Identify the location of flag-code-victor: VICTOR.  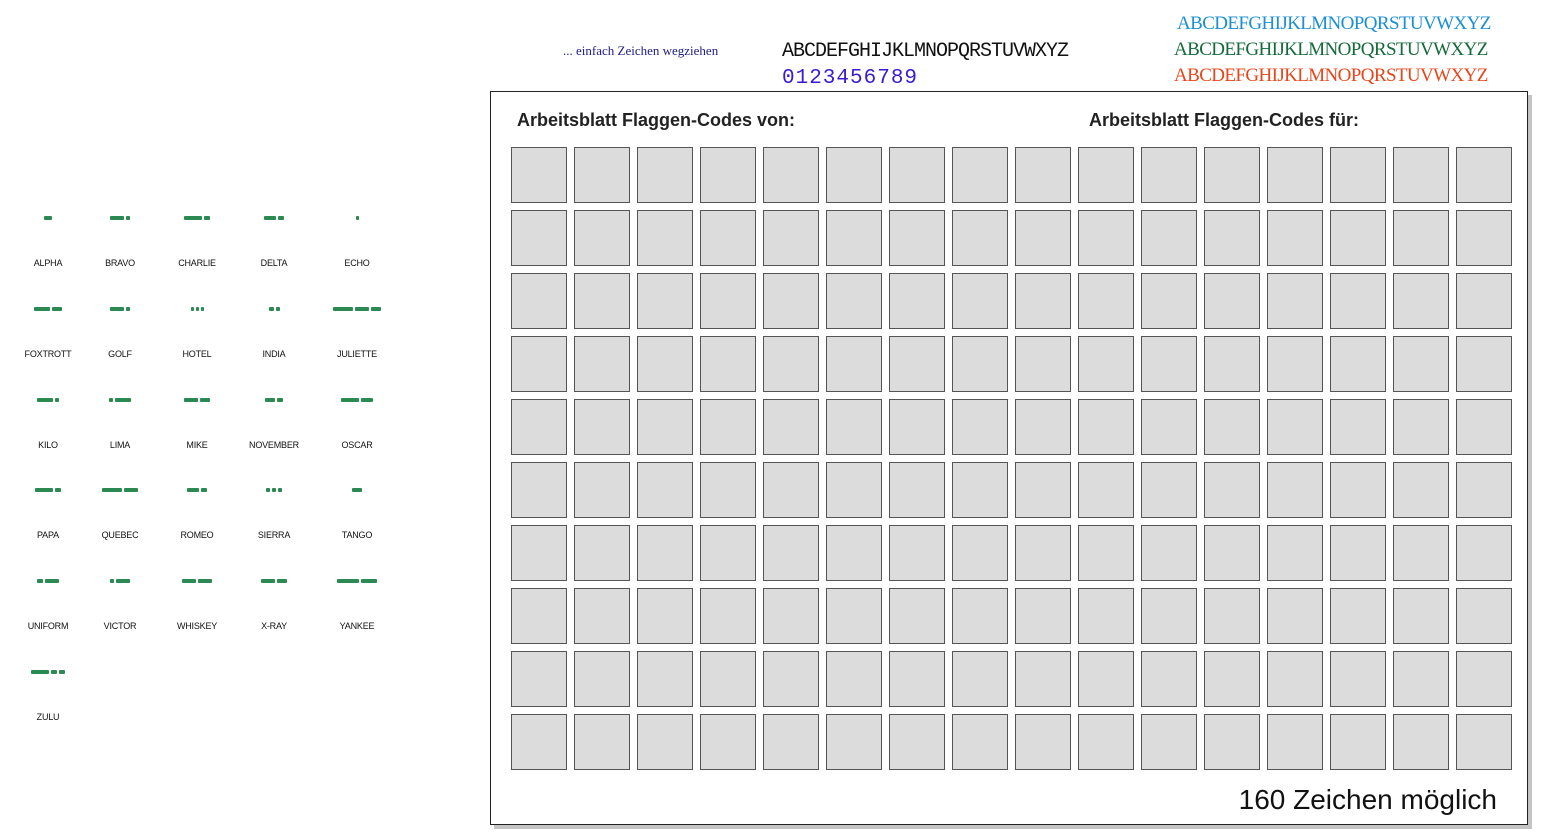
(120, 612).